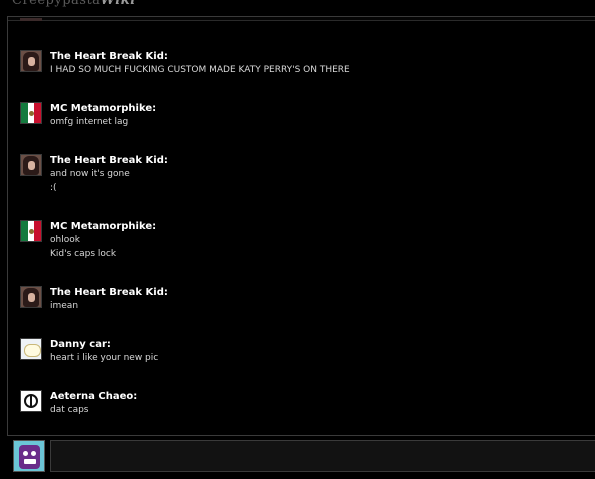 This screenshot has width=595, height=479. I want to click on chat-message: Danny car: heart i like your new pic, so click(300, 358).